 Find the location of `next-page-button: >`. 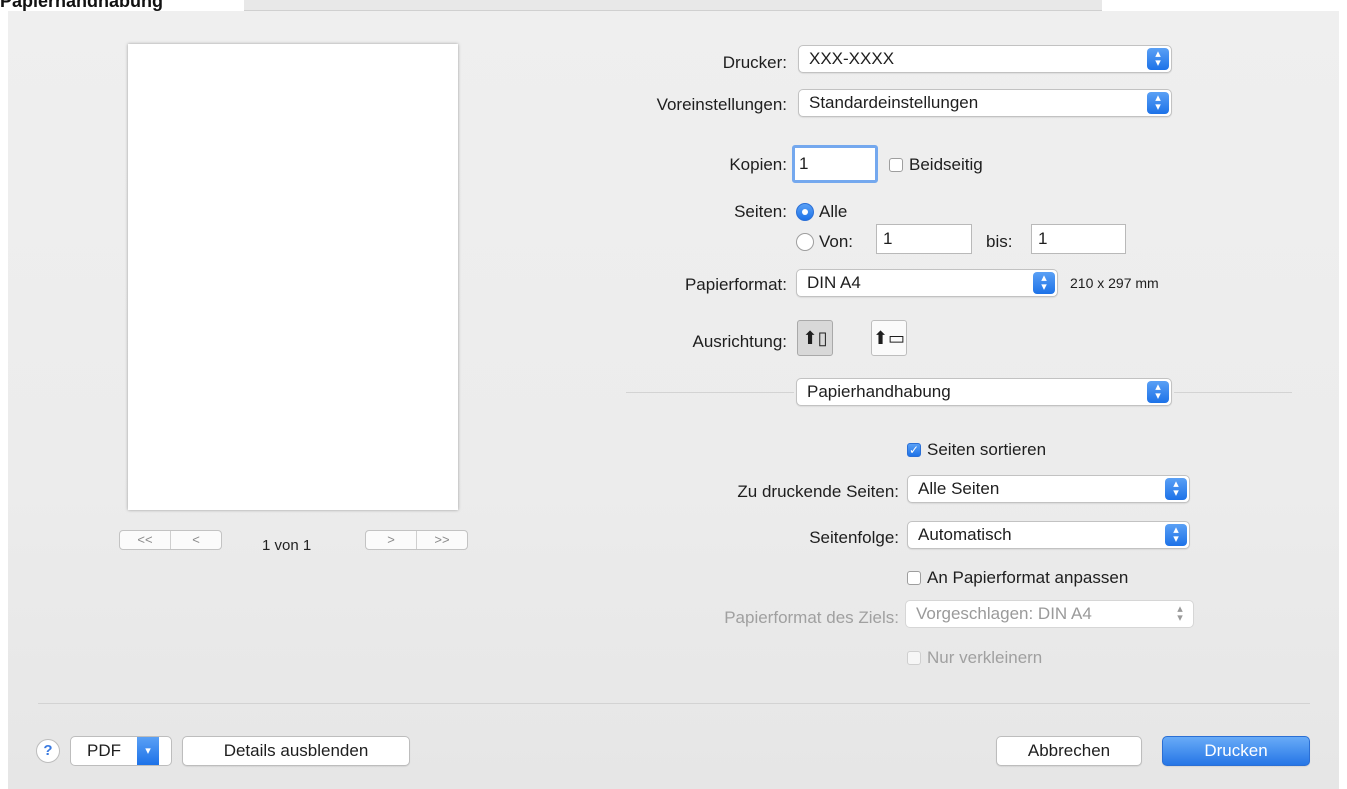

next-page-button: > is located at coordinates (391, 540).